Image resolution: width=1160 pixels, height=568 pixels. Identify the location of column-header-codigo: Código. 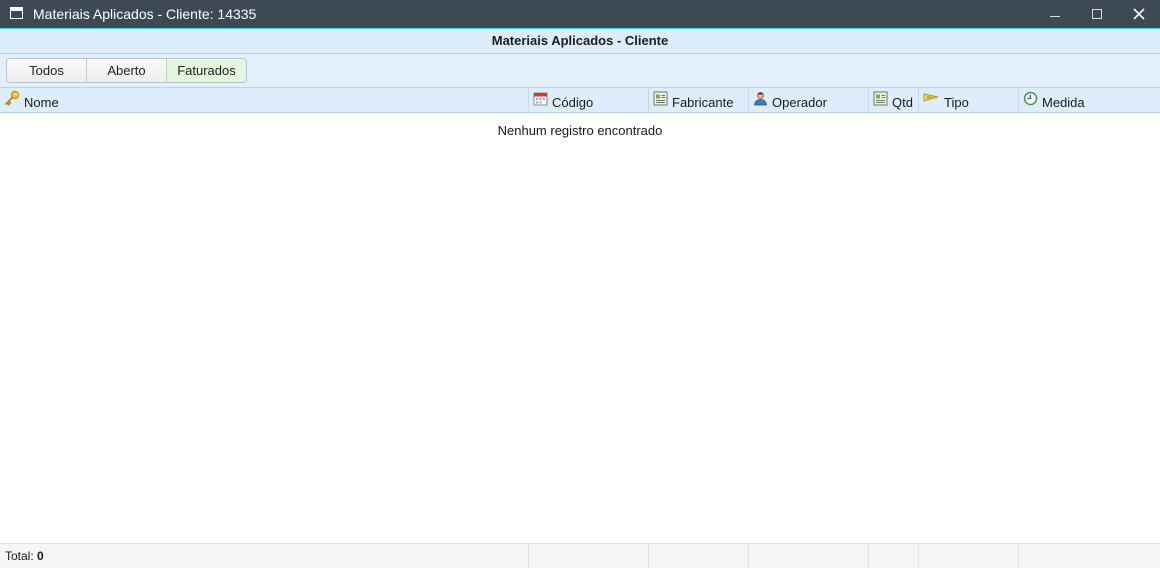
(589, 100).